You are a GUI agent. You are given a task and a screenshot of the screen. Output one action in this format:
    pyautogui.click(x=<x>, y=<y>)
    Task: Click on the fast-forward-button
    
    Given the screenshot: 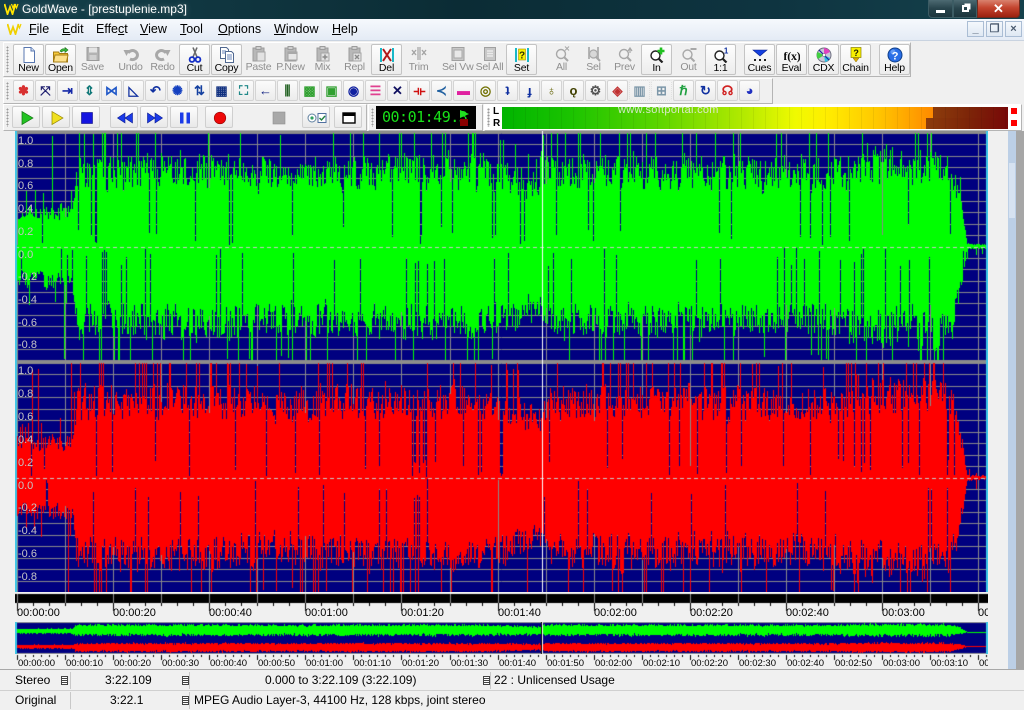 What is the action you would take?
    pyautogui.click(x=154, y=117)
    